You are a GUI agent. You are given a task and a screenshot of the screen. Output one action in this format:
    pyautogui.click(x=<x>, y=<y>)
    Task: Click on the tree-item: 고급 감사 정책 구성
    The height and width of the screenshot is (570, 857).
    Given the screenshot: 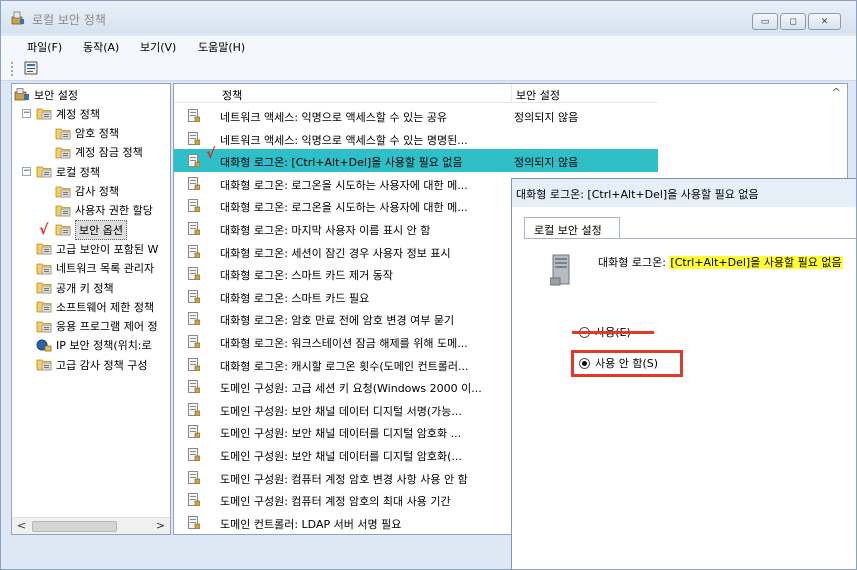 What is the action you would take?
    pyautogui.click(x=84, y=364)
    